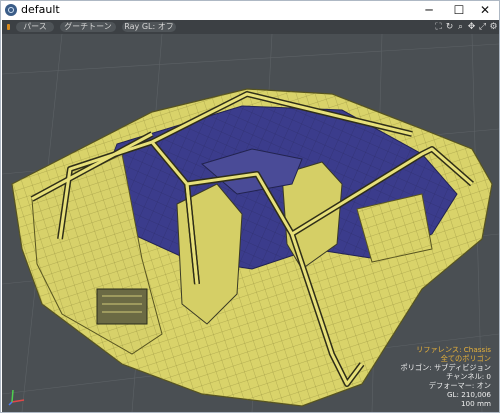  I want to click on zoom-icon: ⌕, so click(460, 27).